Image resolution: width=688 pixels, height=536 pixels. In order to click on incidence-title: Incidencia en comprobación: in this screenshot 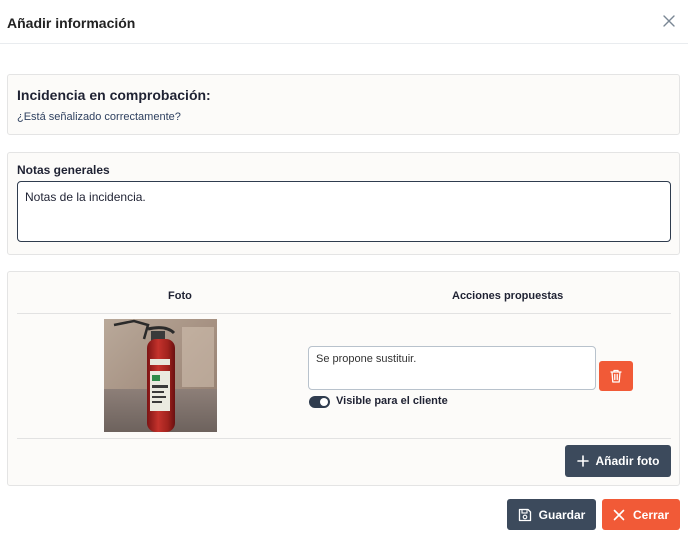, I will do `click(114, 95)`.